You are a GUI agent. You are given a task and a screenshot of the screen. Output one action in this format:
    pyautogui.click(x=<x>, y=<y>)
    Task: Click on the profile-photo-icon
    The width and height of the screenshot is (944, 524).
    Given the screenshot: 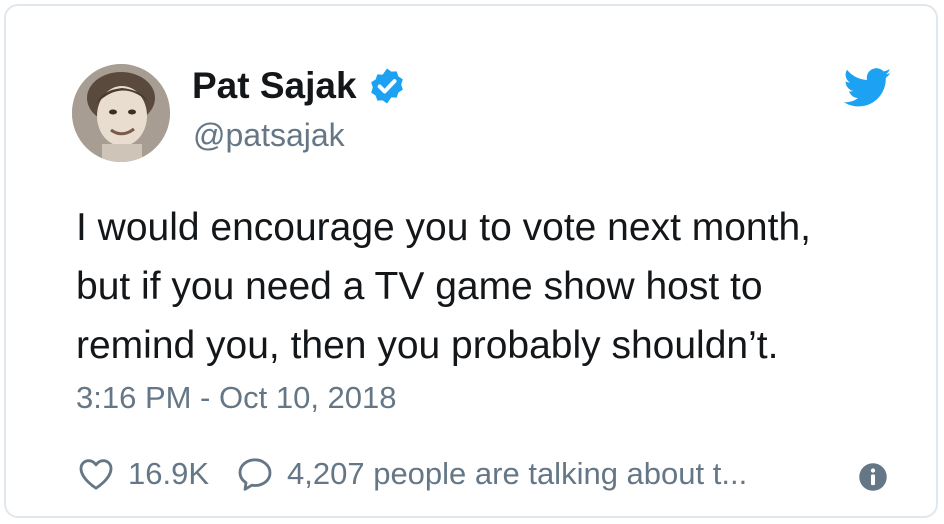 What is the action you would take?
    pyautogui.click(x=121, y=113)
    